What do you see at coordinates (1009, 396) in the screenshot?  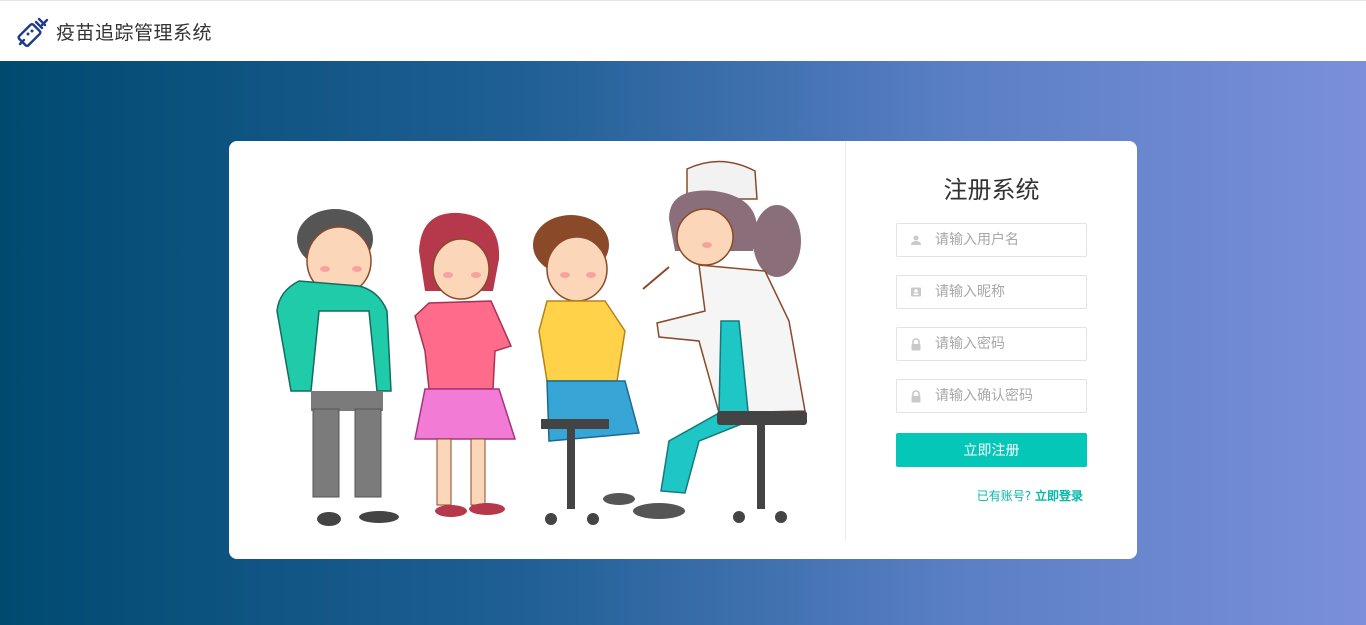 I see `confirm-password-input` at bounding box center [1009, 396].